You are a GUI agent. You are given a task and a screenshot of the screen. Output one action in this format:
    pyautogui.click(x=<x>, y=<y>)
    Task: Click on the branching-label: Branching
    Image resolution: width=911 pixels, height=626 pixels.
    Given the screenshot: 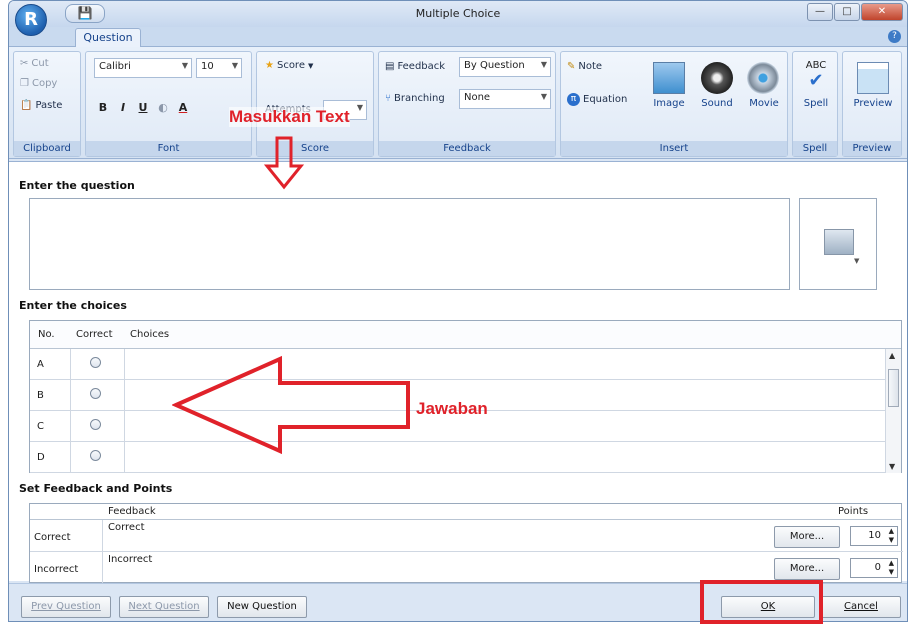 What is the action you would take?
    pyautogui.click(x=419, y=98)
    